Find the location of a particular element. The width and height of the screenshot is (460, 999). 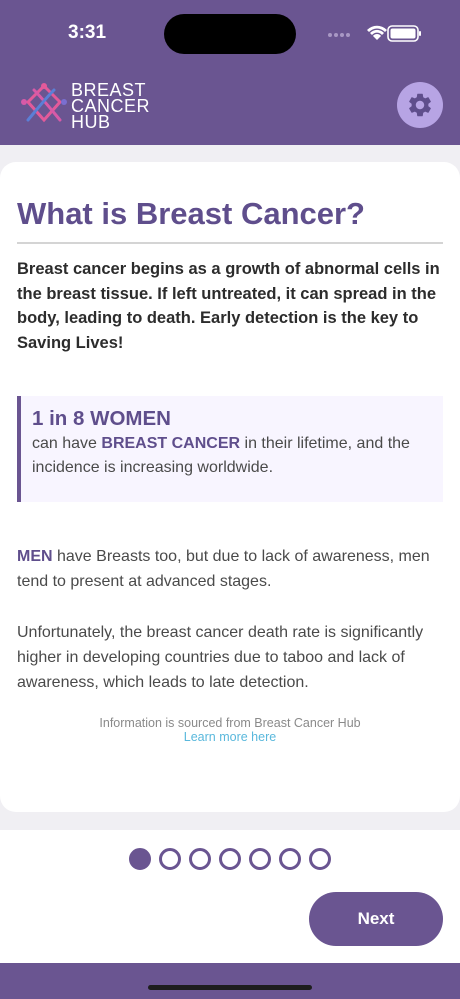

learn-more-link: Learn more here is located at coordinates (230, 737).